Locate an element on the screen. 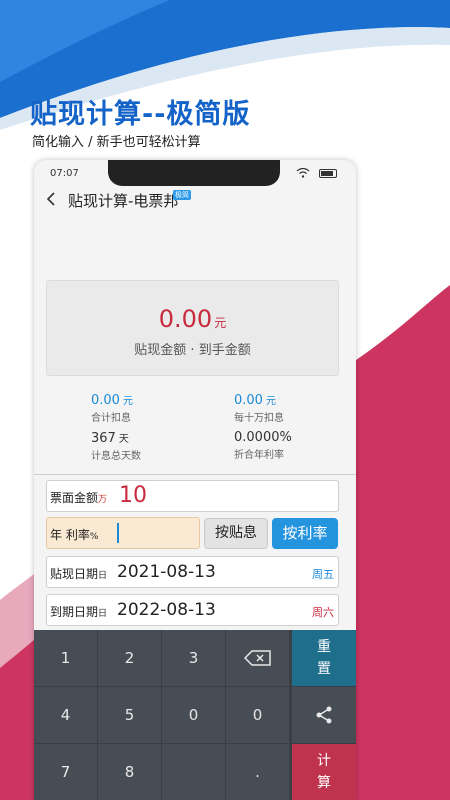 This screenshot has height=800, width=450. rate-label: 年 利率% is located at coordinates (74, 535).